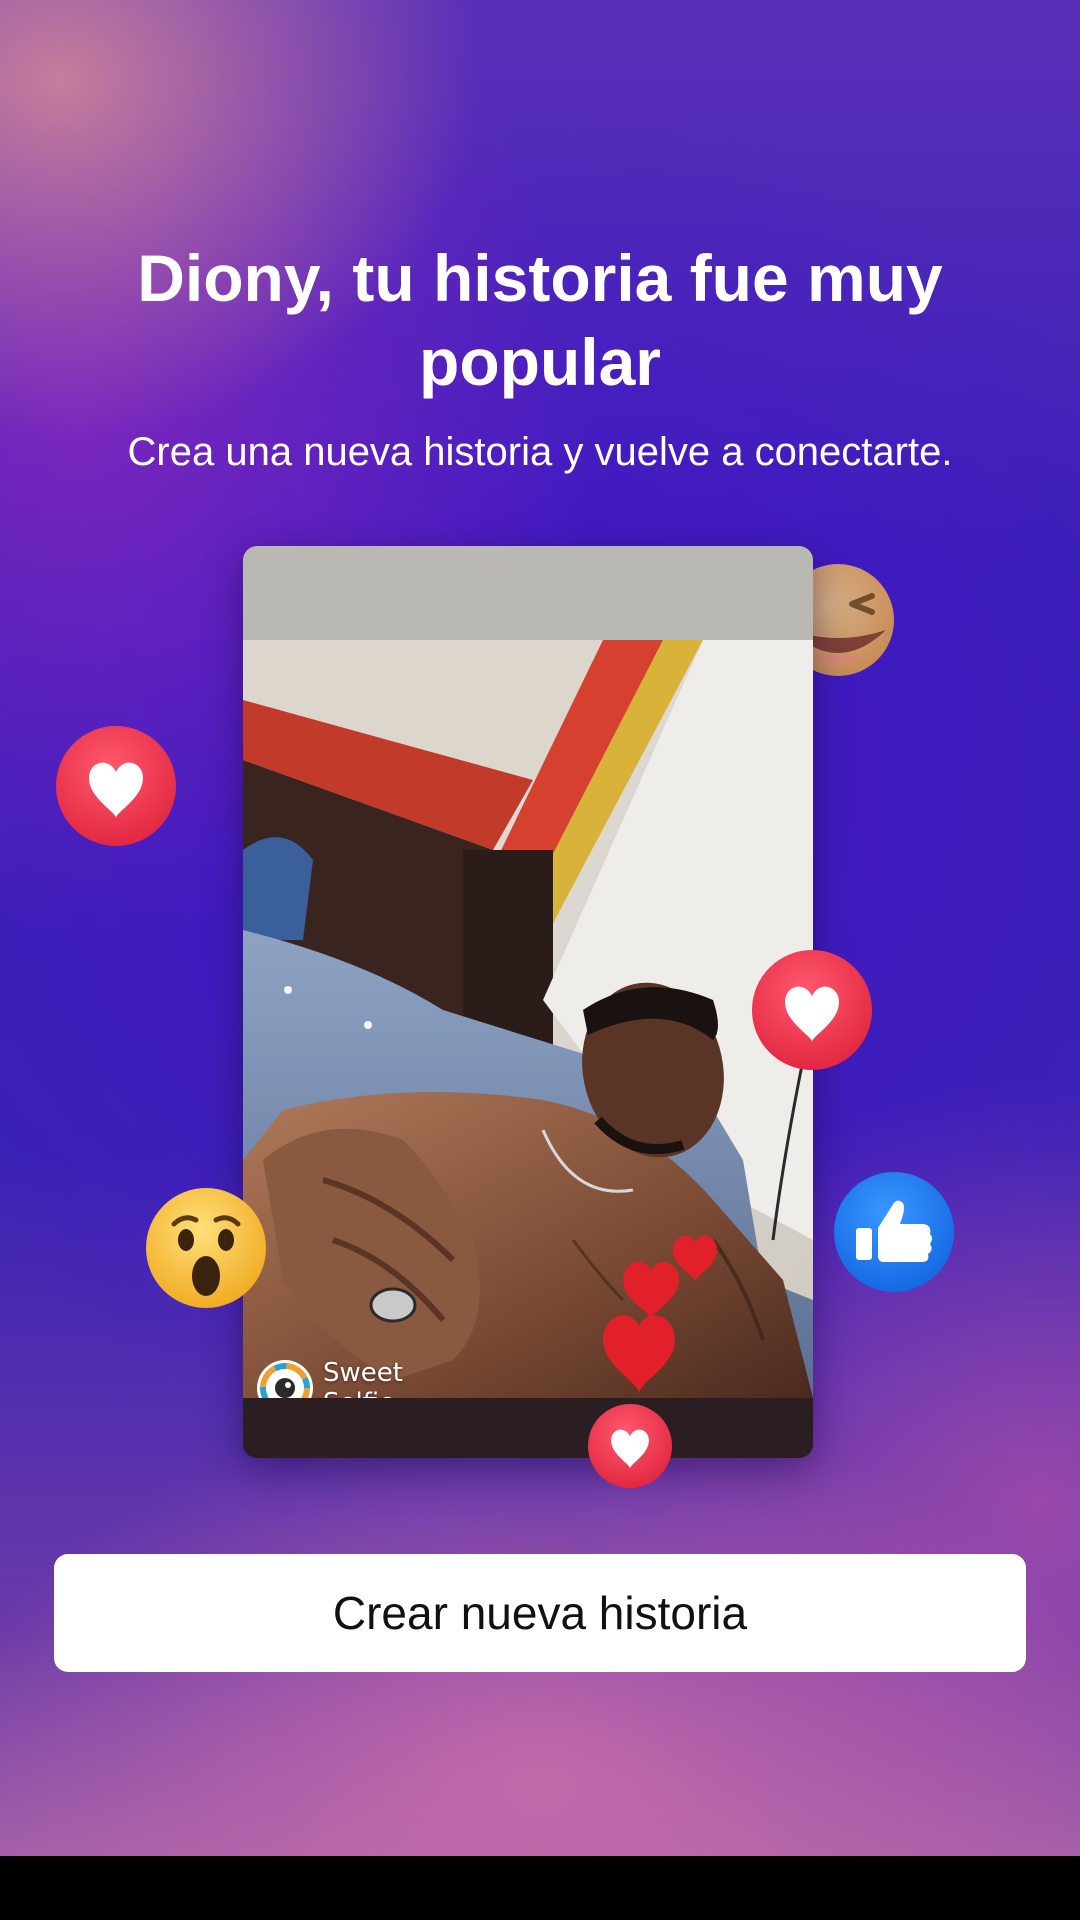 The width and height of the screenshot is (1080, 1920). Describe the element at coordinates (540, 1888) in the screenshot. I see `system-navigation-bar` at that location.